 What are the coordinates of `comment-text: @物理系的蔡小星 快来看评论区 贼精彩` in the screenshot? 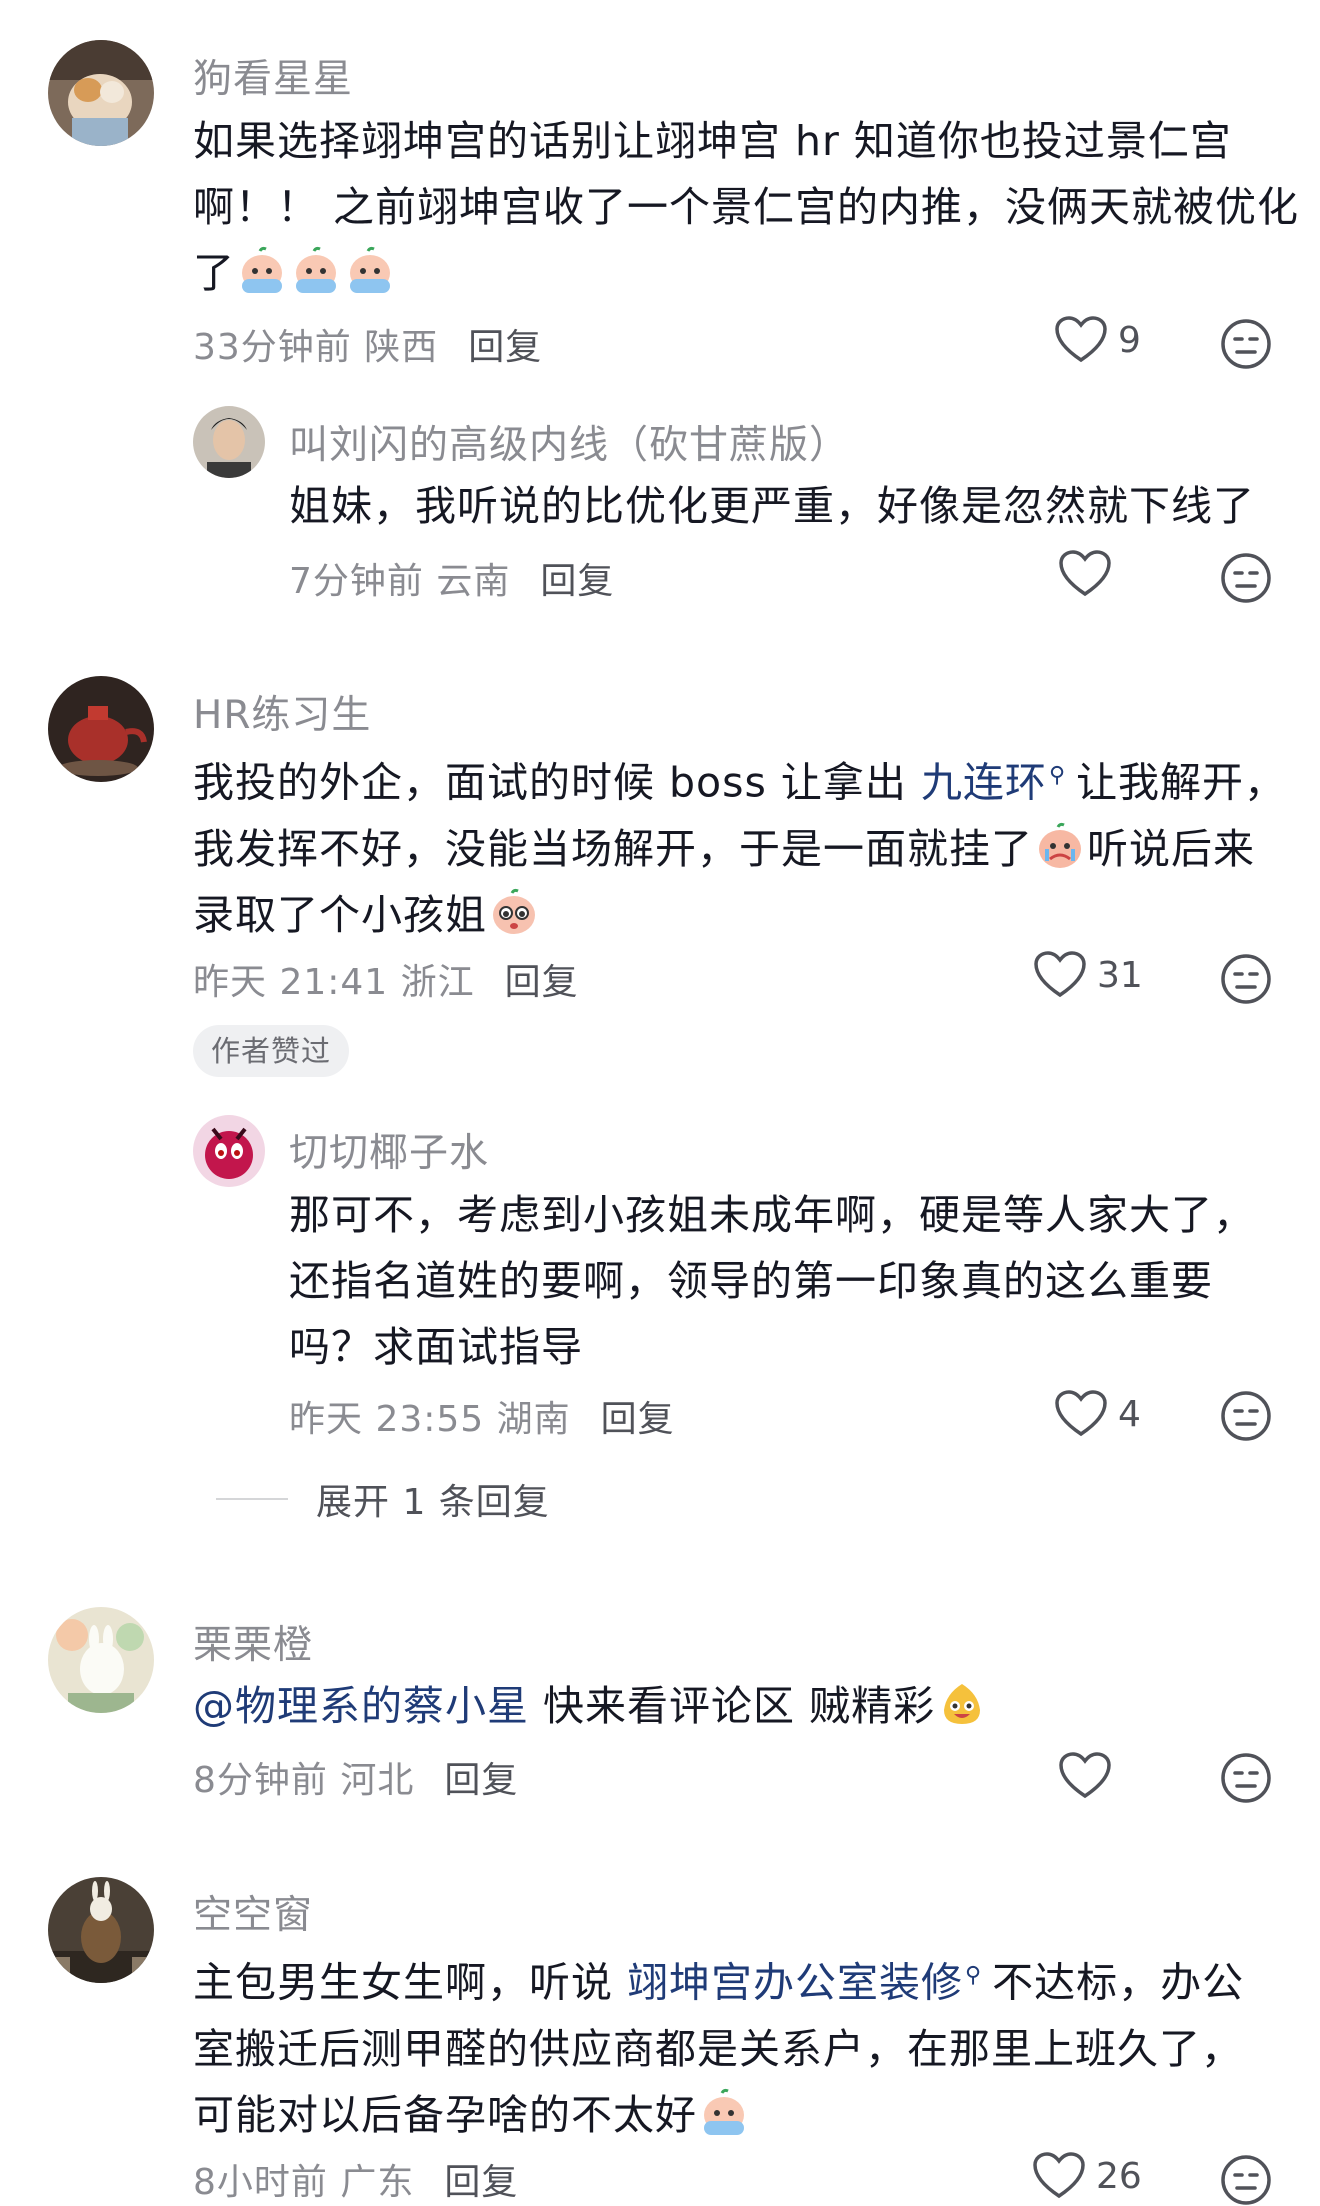 It's located at (591, 1706).